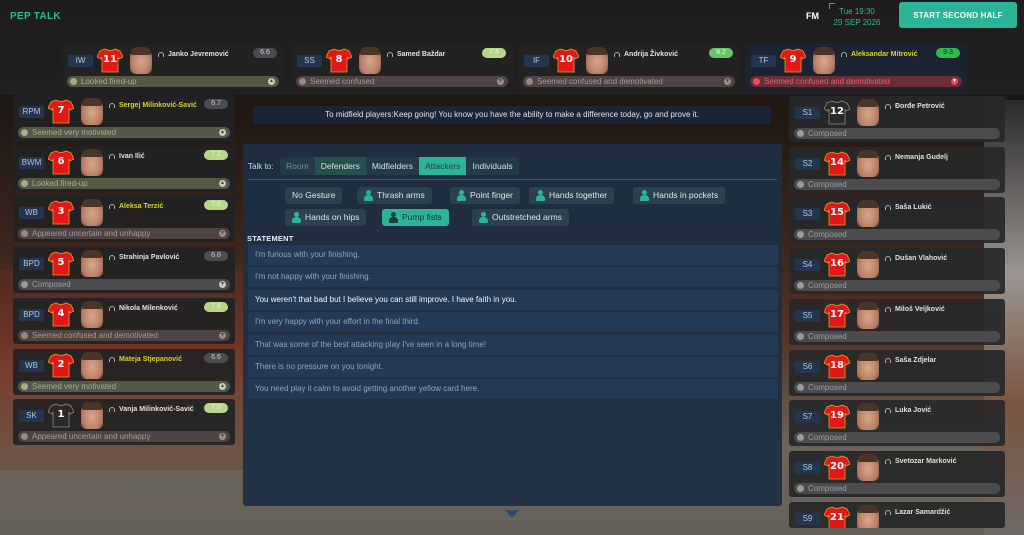 The image size is (1024, 535). What do you see at coordinates (897, 271) in the screenshot?
I see `substitute-card: S4 16 Dušan Vlahović Composed` at bounding box center [897, 271].